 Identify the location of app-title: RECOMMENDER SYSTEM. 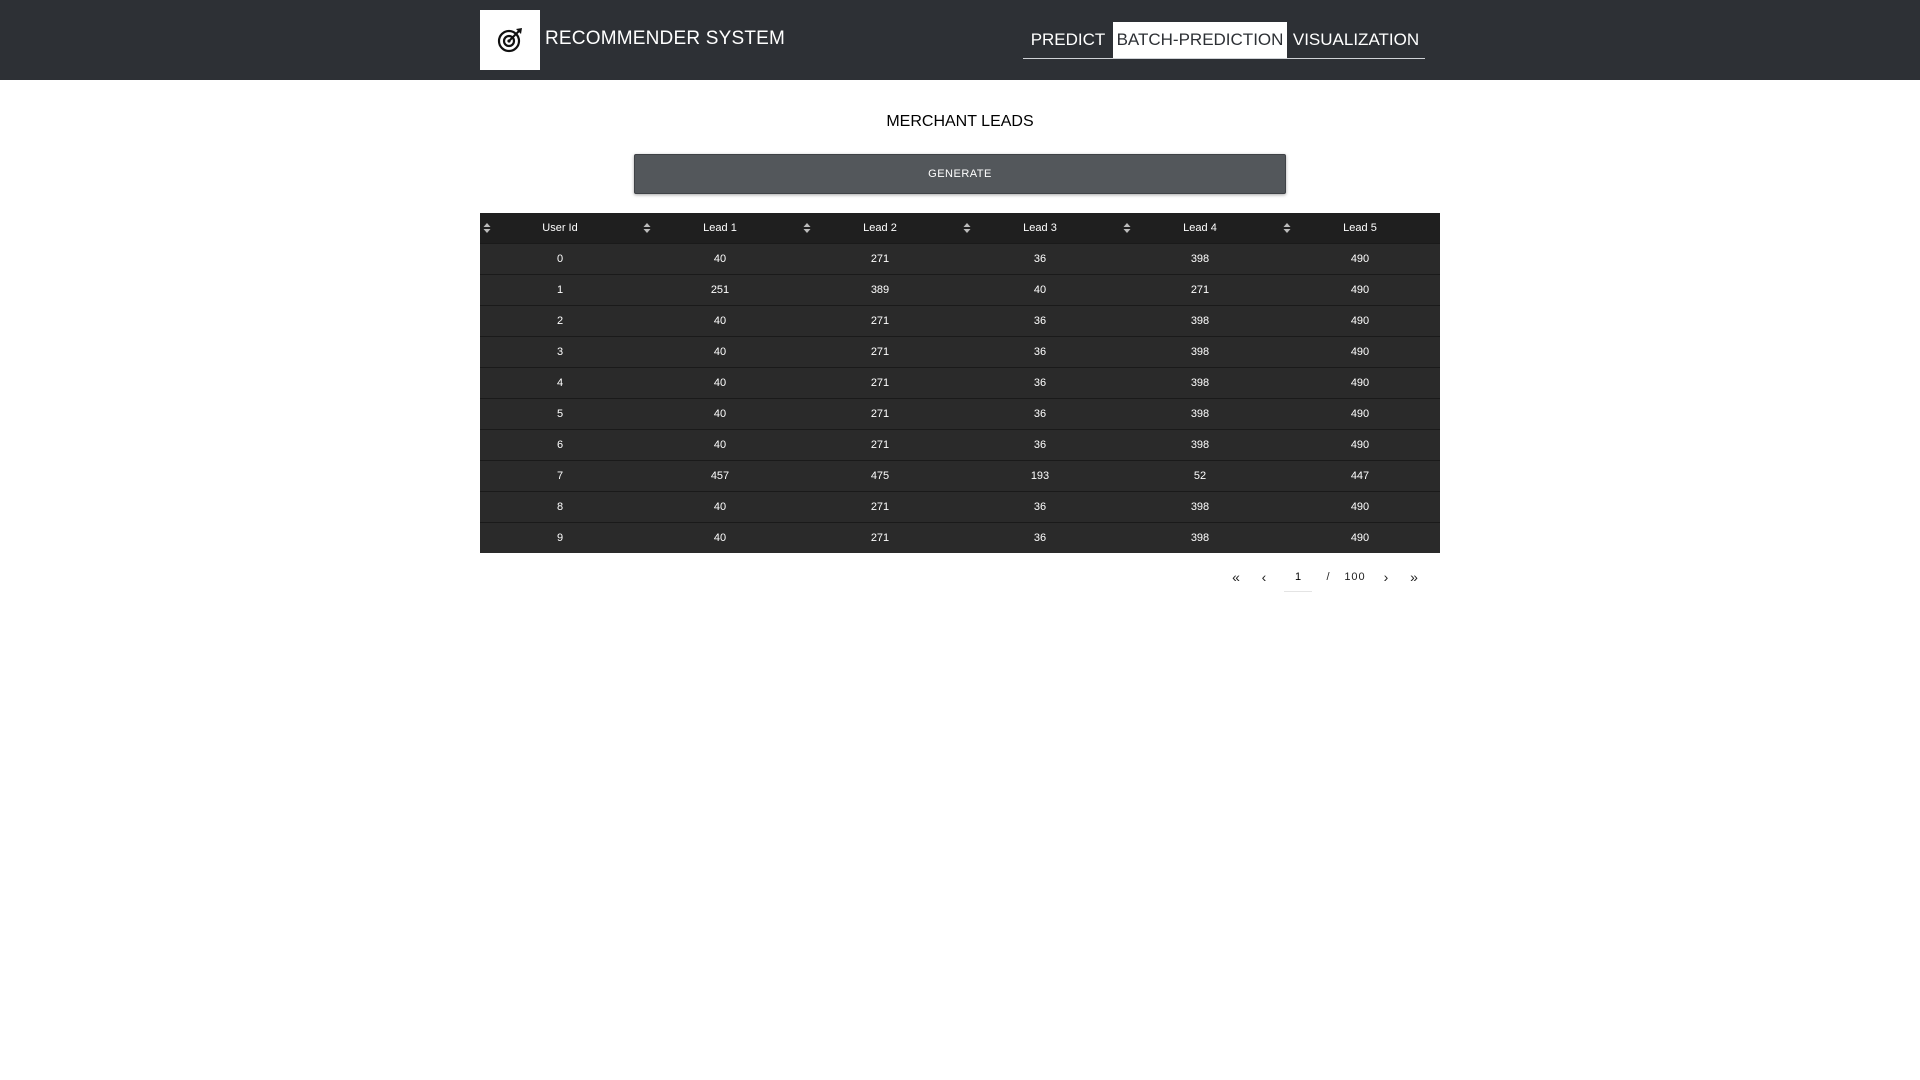
(665, 38).